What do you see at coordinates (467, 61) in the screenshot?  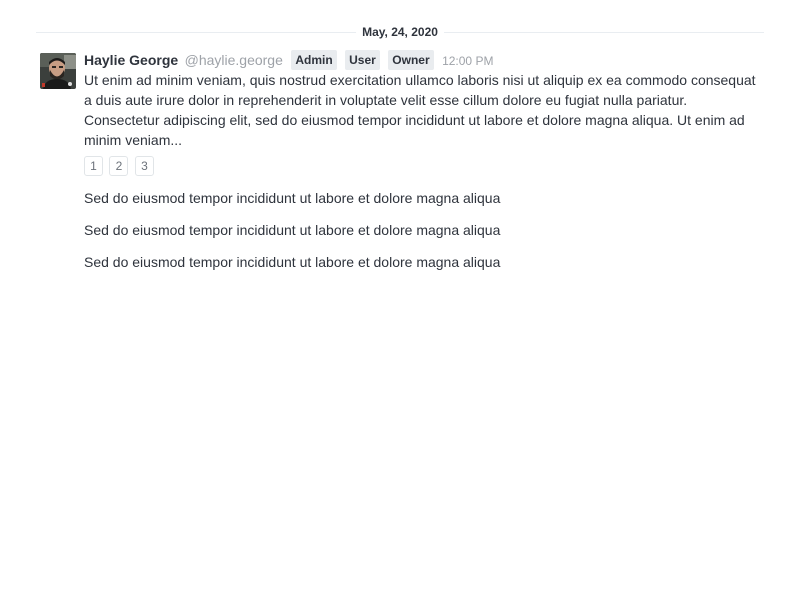 I see `message-time: 12:00 PM` at bounding box center [467, 61].